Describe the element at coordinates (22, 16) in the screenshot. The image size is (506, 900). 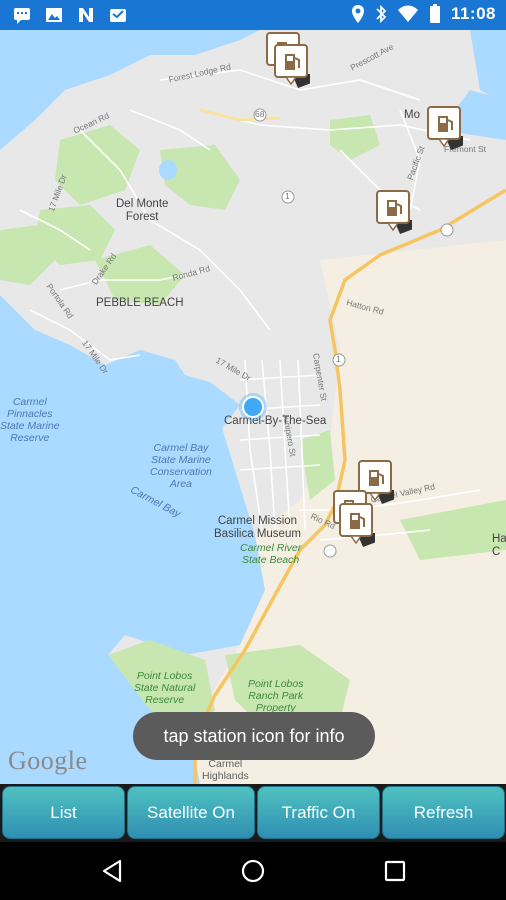
I see `message-icon` at that location.